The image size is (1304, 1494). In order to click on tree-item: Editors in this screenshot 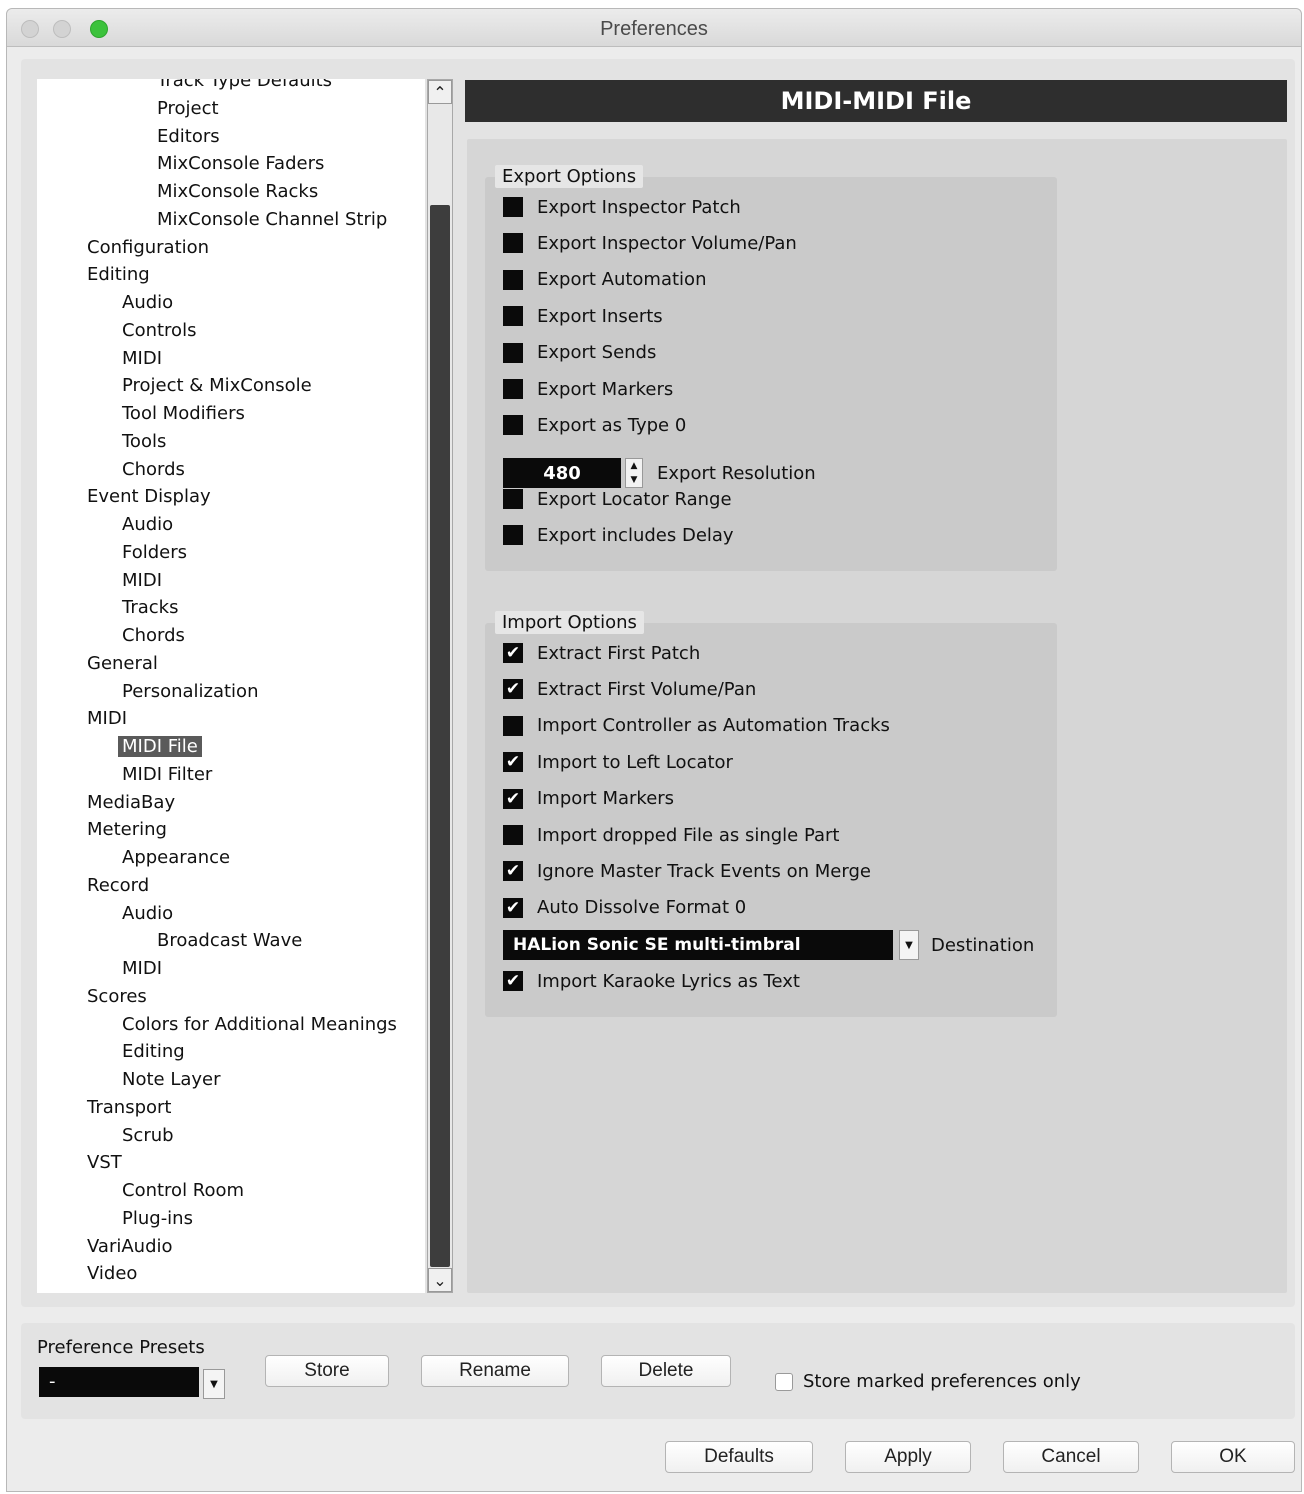, I will do `click(188, 137)`.